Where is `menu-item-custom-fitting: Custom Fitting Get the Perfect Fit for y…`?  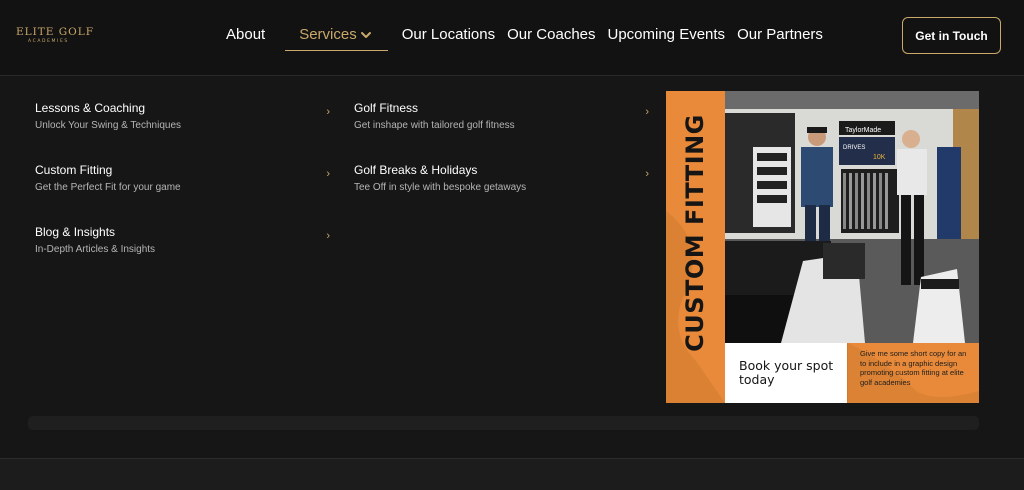
menu-item-custom-fitting: Custom Fitting Get the Perfect Fit for y… is located at coordinates (182, 183).